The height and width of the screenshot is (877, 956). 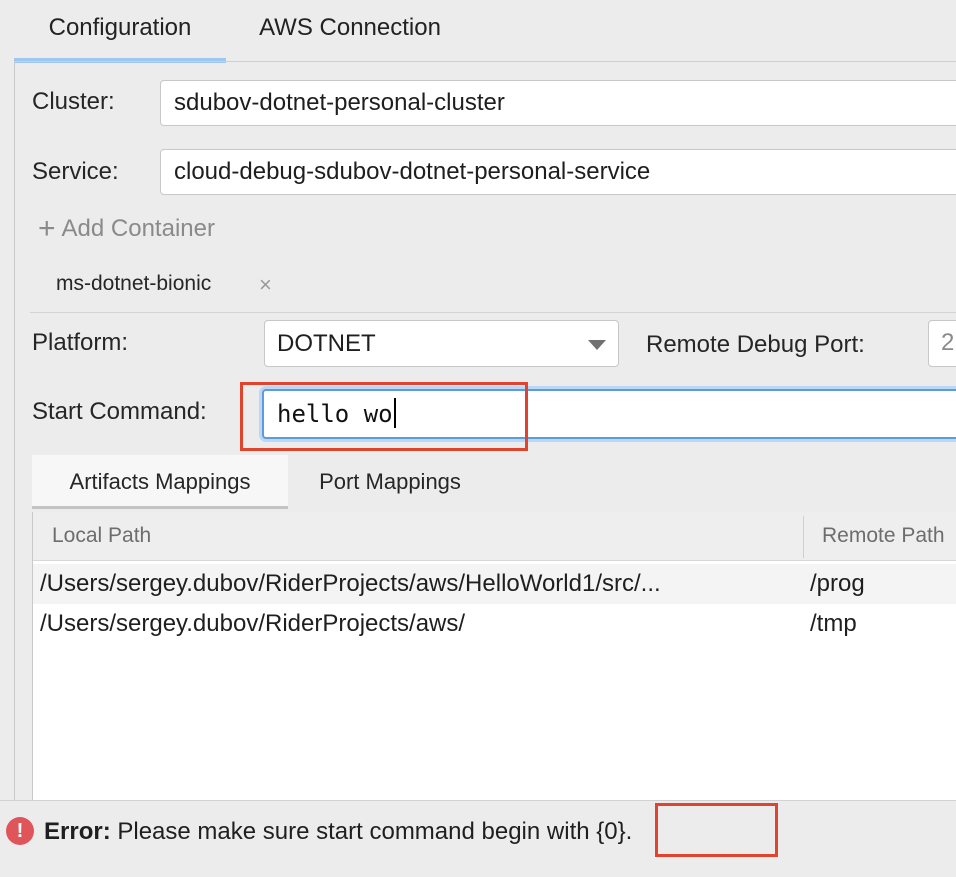 What do you see at coordinates (494, 536) in the screenshot?
I see `table-header: Local Path Remote Path` at bounding box center [494, 536].